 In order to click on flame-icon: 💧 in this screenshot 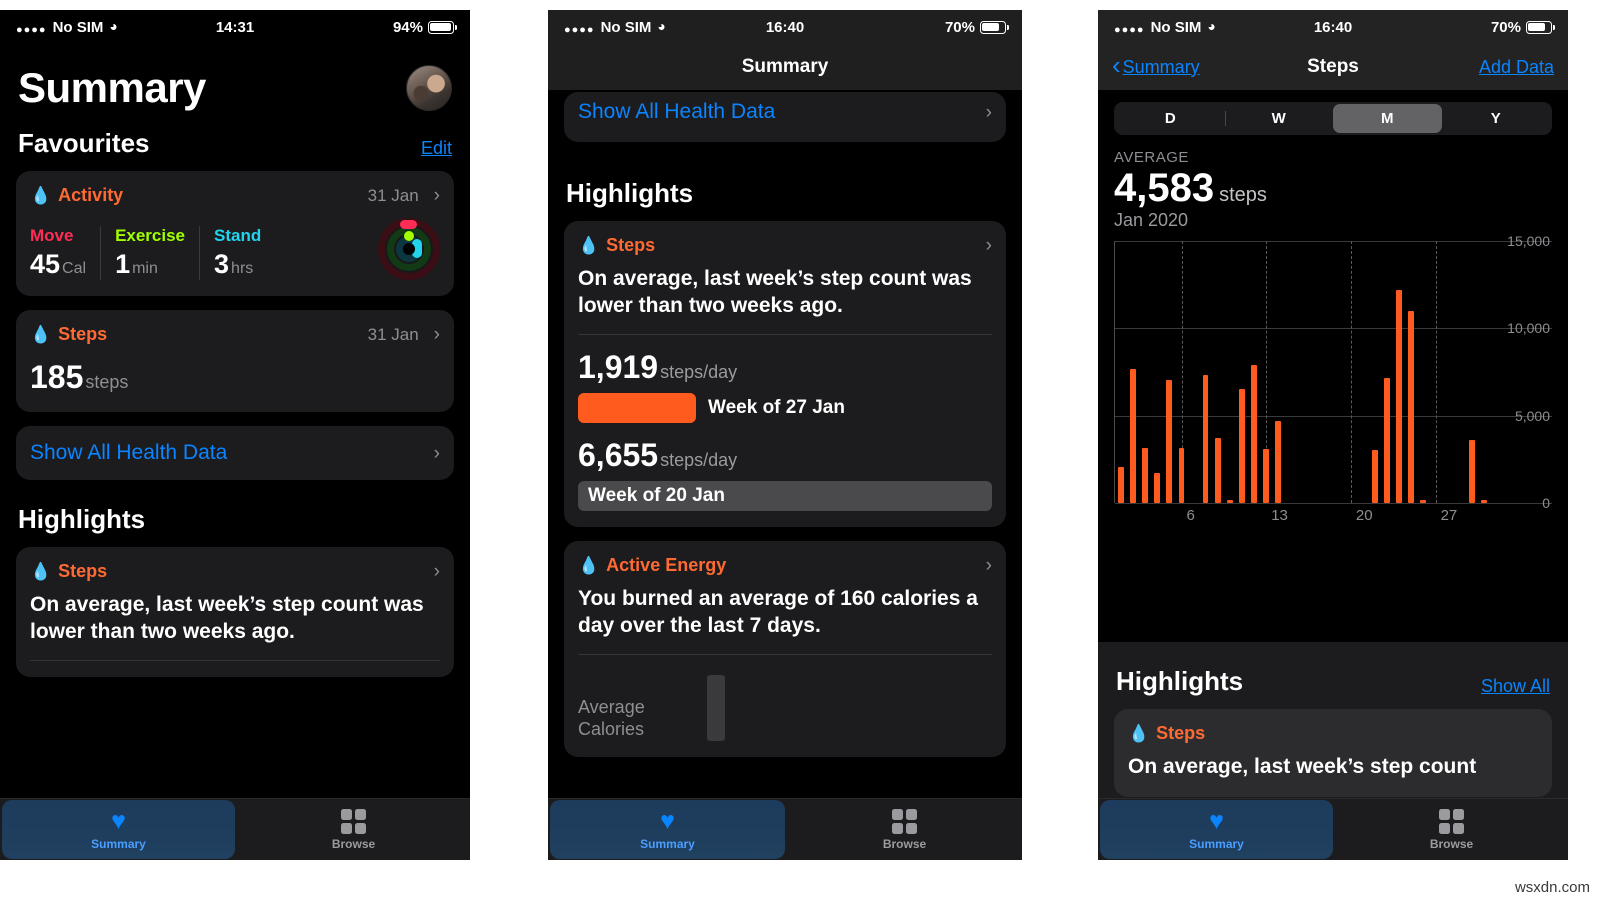, I will do `click(41, 195)`.